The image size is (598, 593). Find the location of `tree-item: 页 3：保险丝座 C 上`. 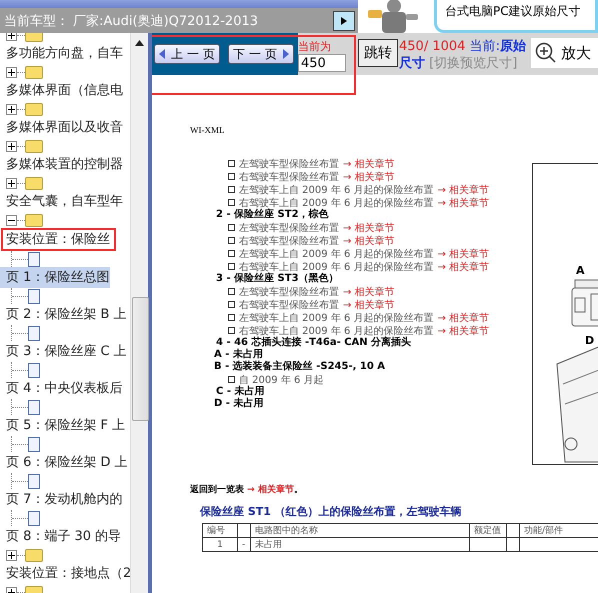

tree-item: 页 3：保险丝座 C 上 is located at coordinates (65, 351).